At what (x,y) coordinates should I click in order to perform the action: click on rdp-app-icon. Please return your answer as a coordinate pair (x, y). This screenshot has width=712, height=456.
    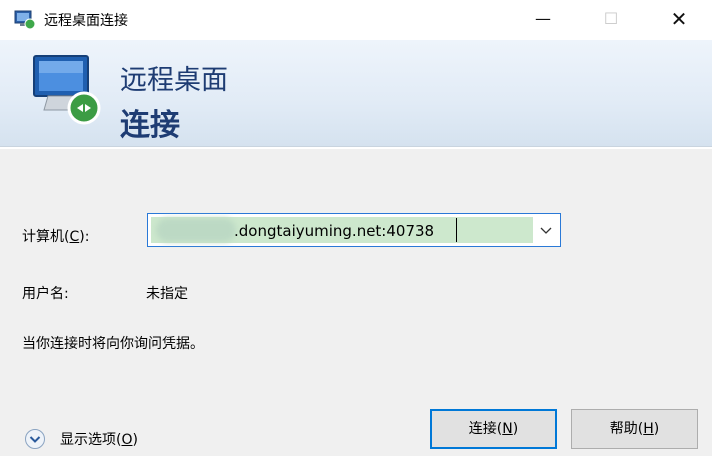
    Looking at the image, I should click on (25, 20).